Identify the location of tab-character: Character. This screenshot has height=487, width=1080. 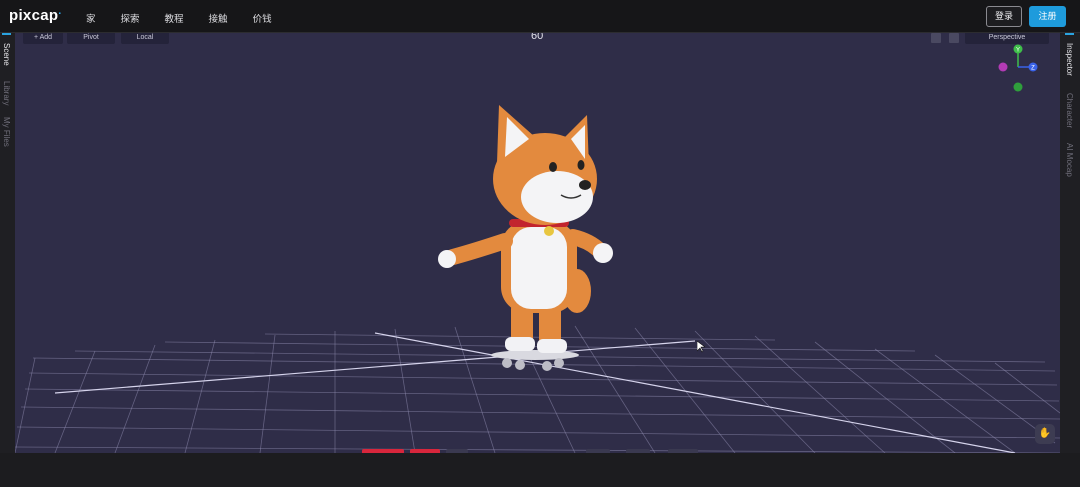
(1069, 110).